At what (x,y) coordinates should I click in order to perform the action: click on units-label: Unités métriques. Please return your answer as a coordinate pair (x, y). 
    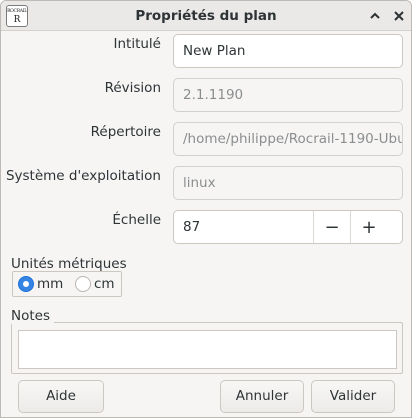
    Looking at the image, I should click on (69, 264).